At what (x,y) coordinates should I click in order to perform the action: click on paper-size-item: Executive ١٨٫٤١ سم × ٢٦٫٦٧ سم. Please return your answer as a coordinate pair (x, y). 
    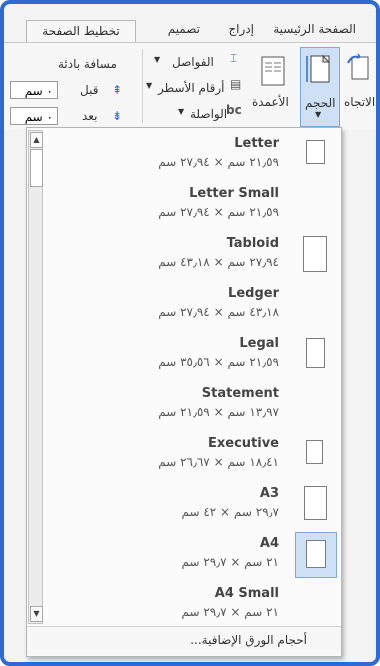
    Looking at the image, I should click on (192, 455).